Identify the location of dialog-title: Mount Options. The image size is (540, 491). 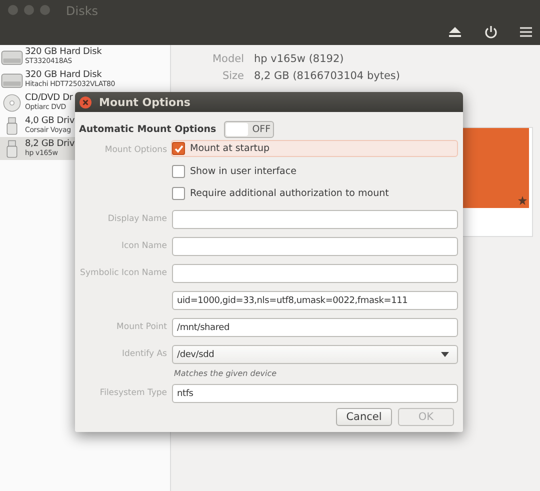
(144, 102).